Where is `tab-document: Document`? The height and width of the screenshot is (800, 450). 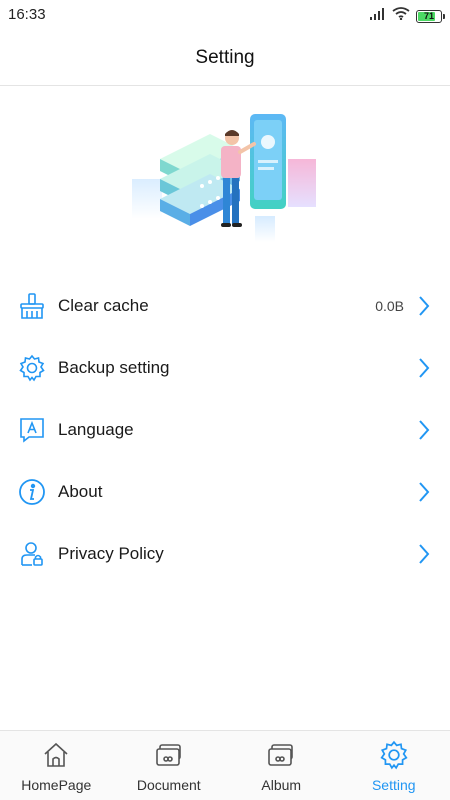 tab-document: Document is located at coordinates (169, 765).